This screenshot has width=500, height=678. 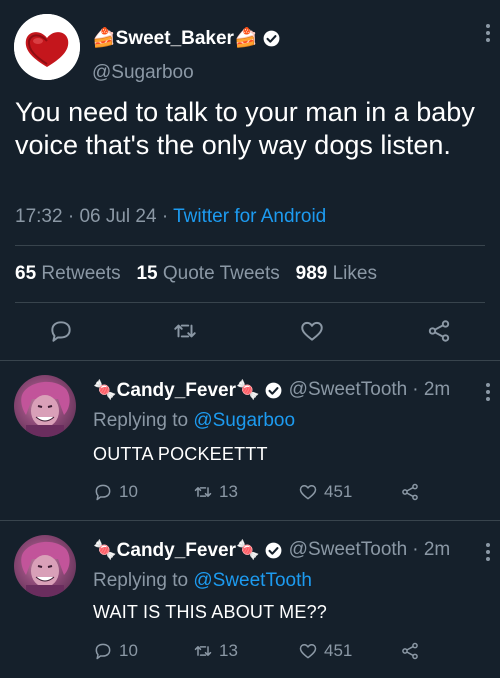 I want to click on tweet-meta: 17:32 · 06 Jul 24 · Twitter for Android, so click(x=170, y=217).